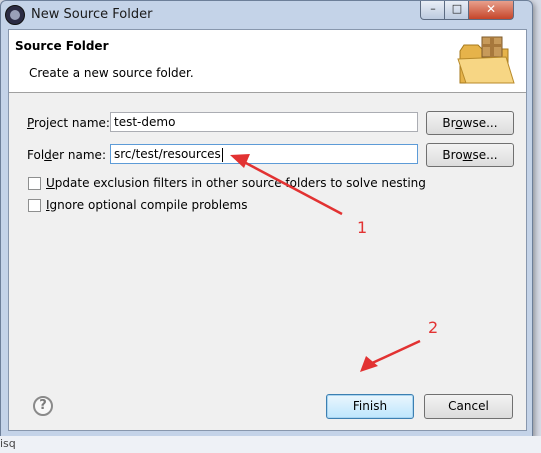 The width and height of the screenshot is (541, 453). What do you see at coordinates (433, 327) in the screenshot?
I see `annotation-label-2: 2` at bounding box center [433, 327].